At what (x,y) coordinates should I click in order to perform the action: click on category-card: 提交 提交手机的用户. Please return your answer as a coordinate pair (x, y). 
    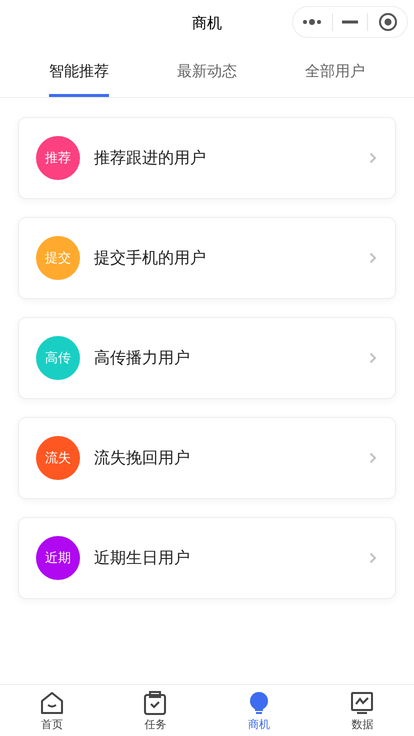
    Looking at the image, I should click on (207, 258).